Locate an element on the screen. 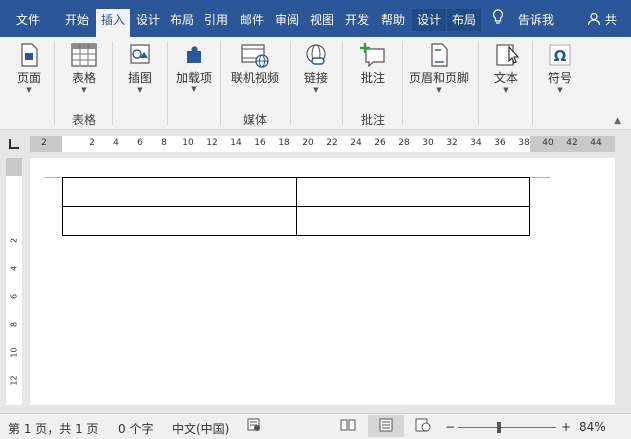  collapse-ribbon-icon: ▲ is located at coordinates (617, 121).